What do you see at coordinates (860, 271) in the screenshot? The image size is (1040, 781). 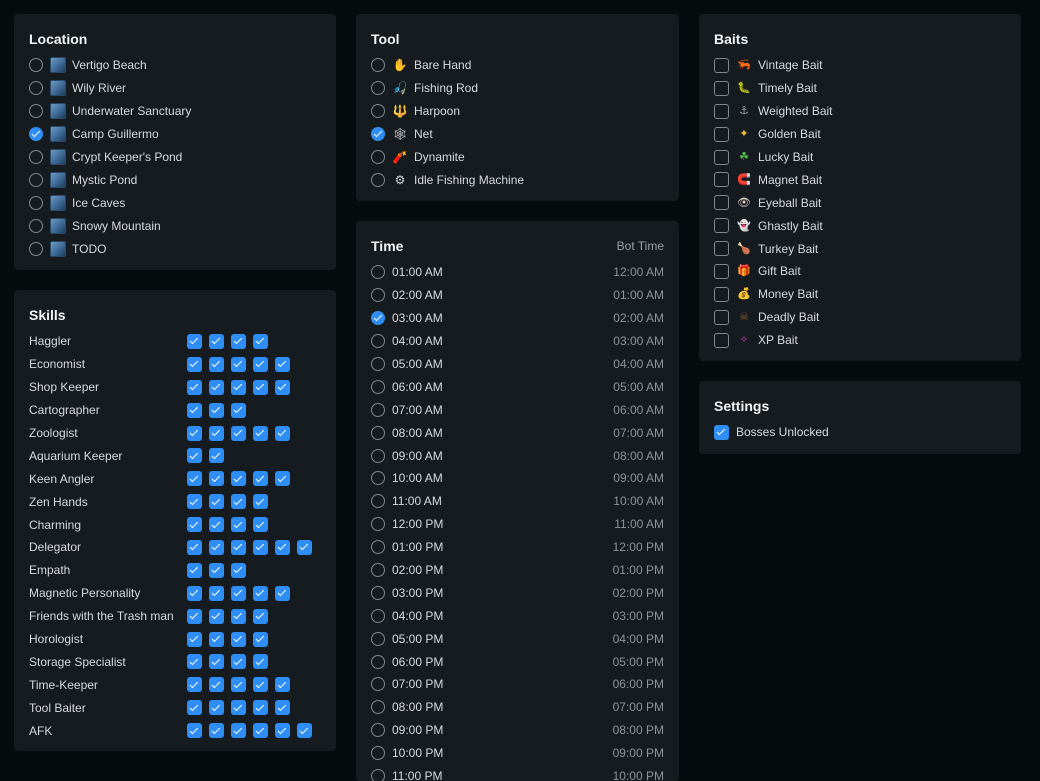 I see `bait-option: 🎁 Gift Bait` at bounding box center [860, 271].